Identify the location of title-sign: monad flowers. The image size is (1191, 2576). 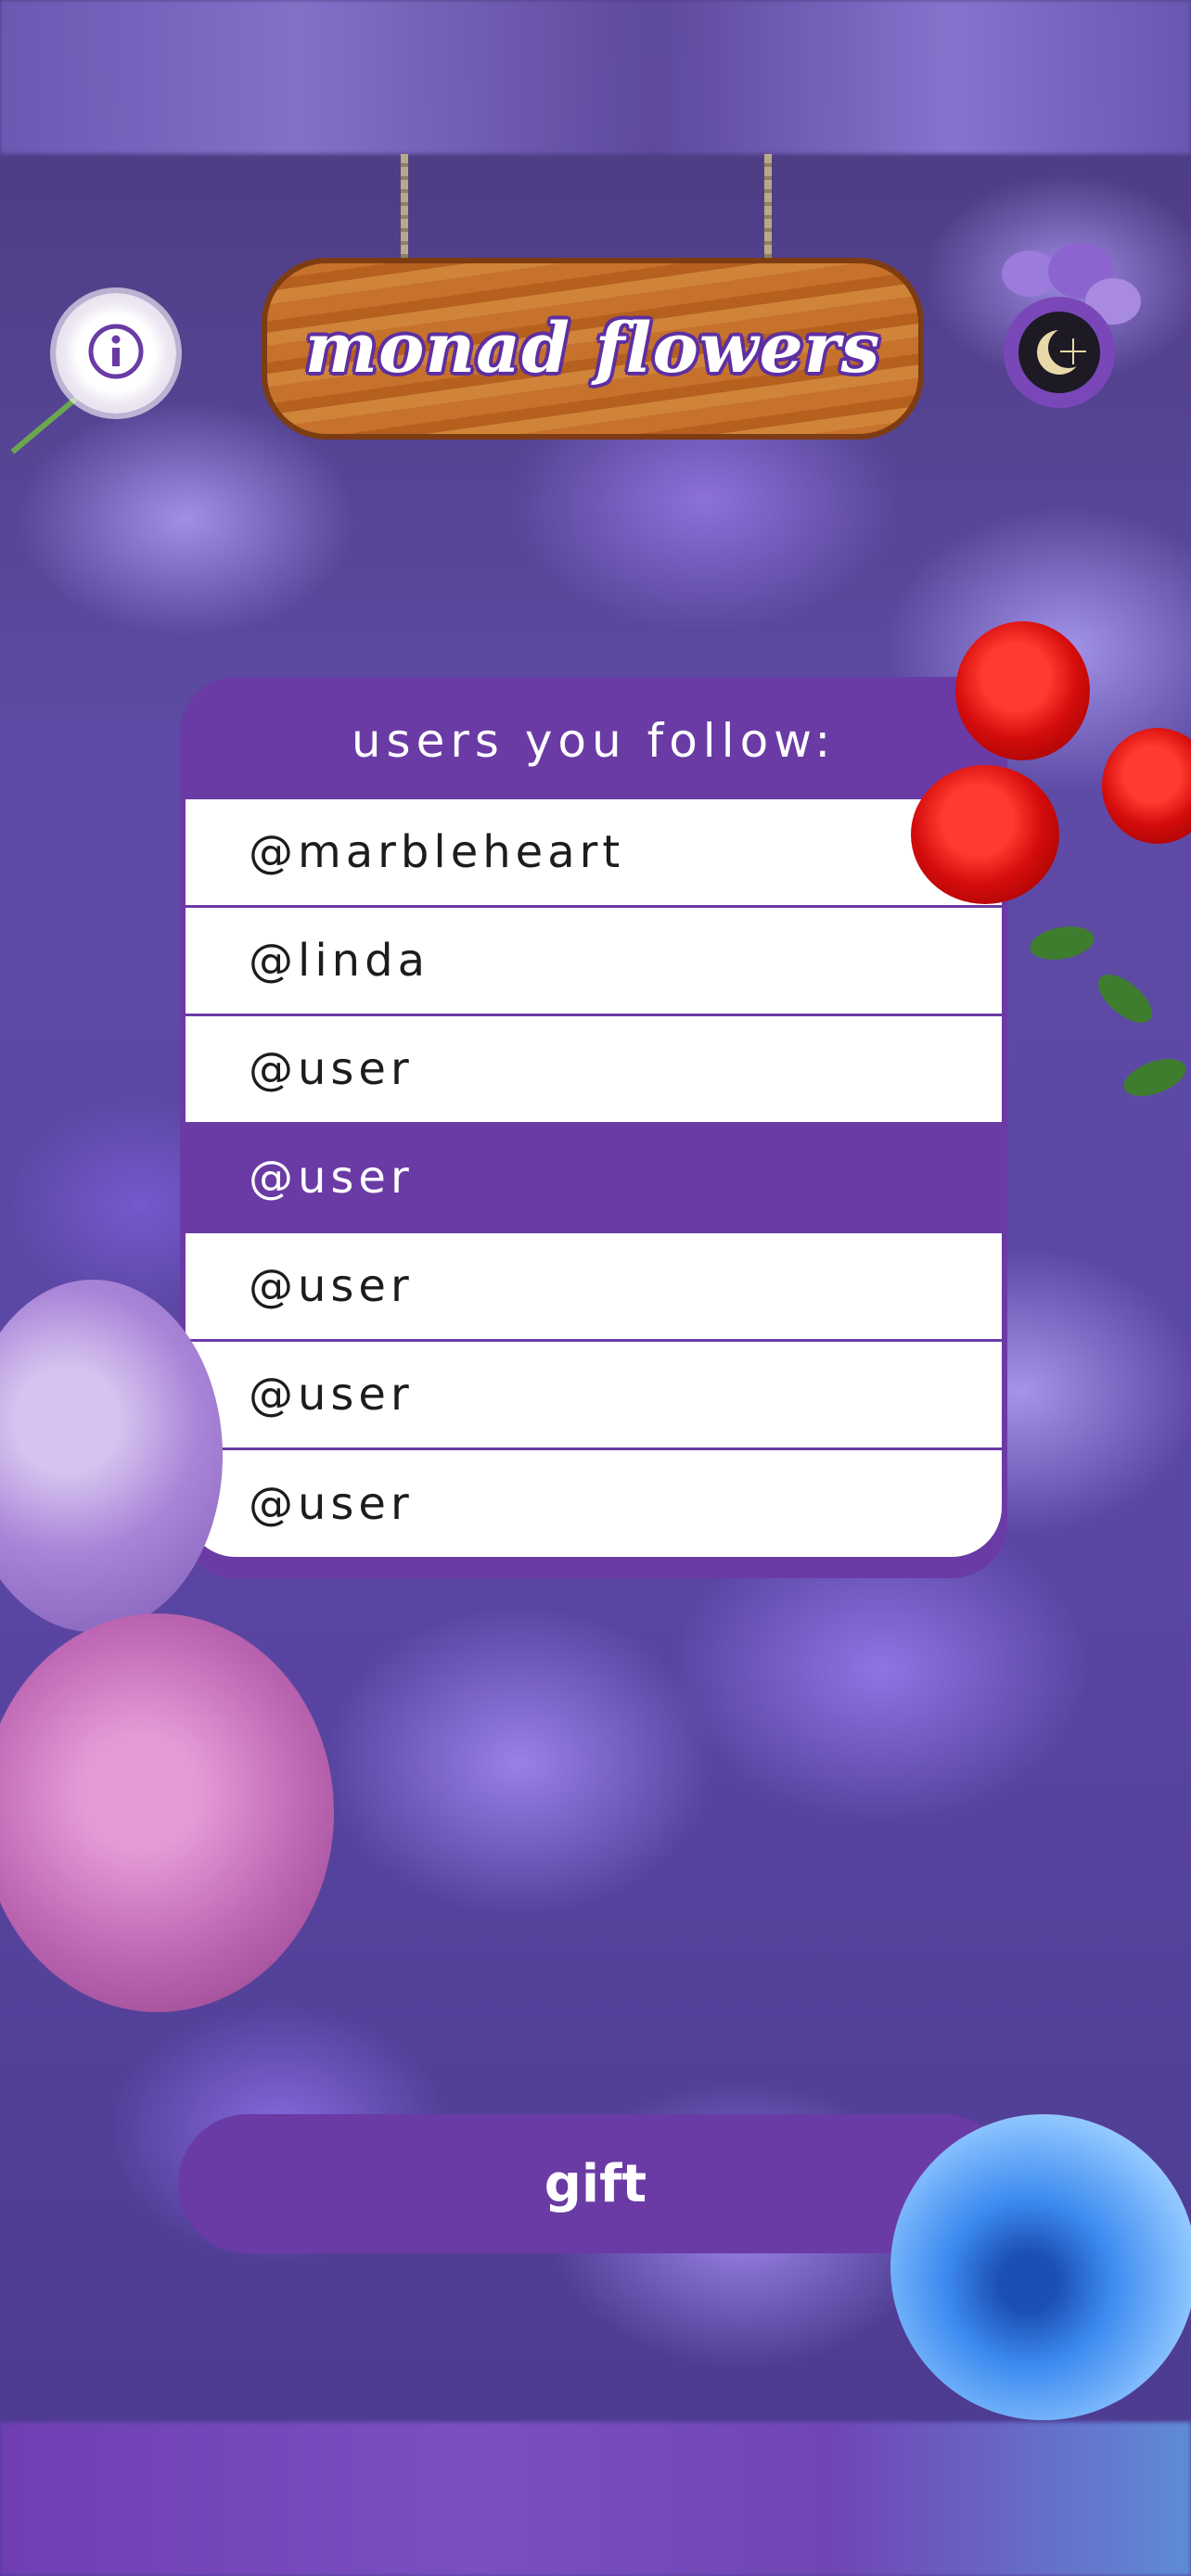
(593, 349).